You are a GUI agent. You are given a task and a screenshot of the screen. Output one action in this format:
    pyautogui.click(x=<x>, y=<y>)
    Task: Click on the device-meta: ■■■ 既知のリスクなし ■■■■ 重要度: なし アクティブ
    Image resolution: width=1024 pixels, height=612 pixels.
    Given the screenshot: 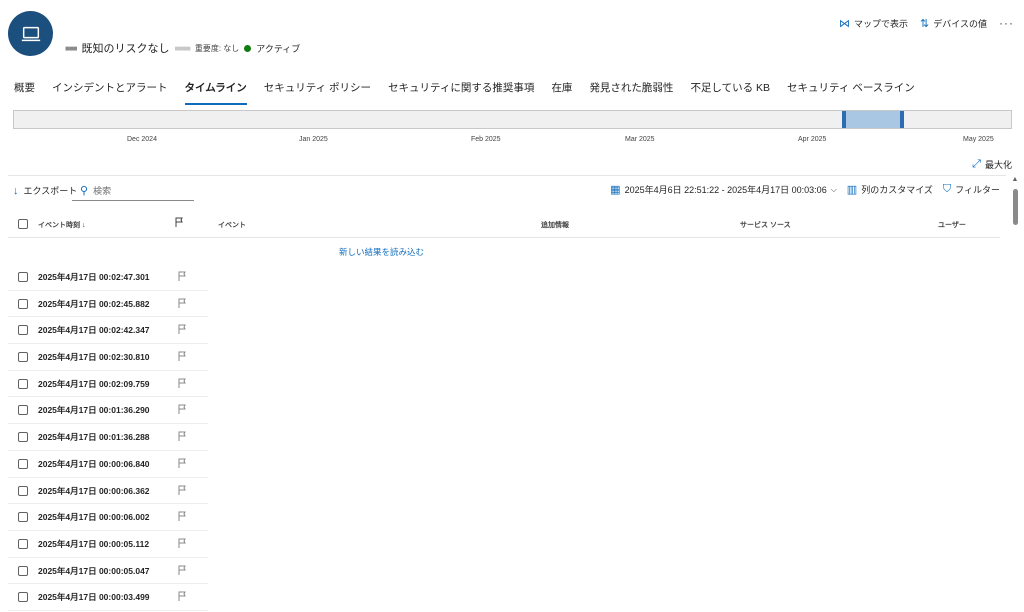 What is the action you would take?
    pyautogui.click(x=182, y=48)
    